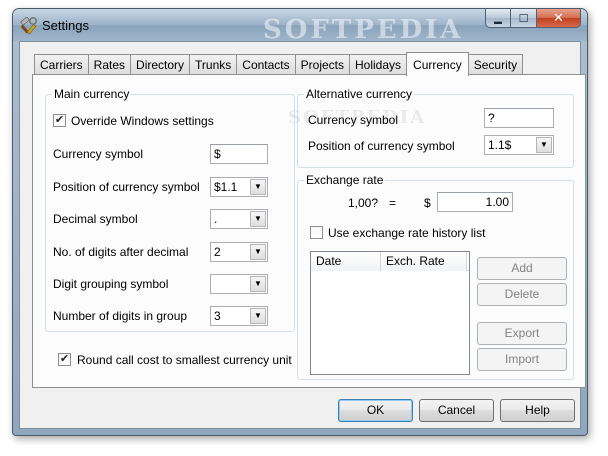 Image resolution: width=608 pixels, height=456 pixels. What do you see at coordinates (226, 187) in the screenshot?
I see `position-currency-value: $1.1` at bounding box center [226, 187].